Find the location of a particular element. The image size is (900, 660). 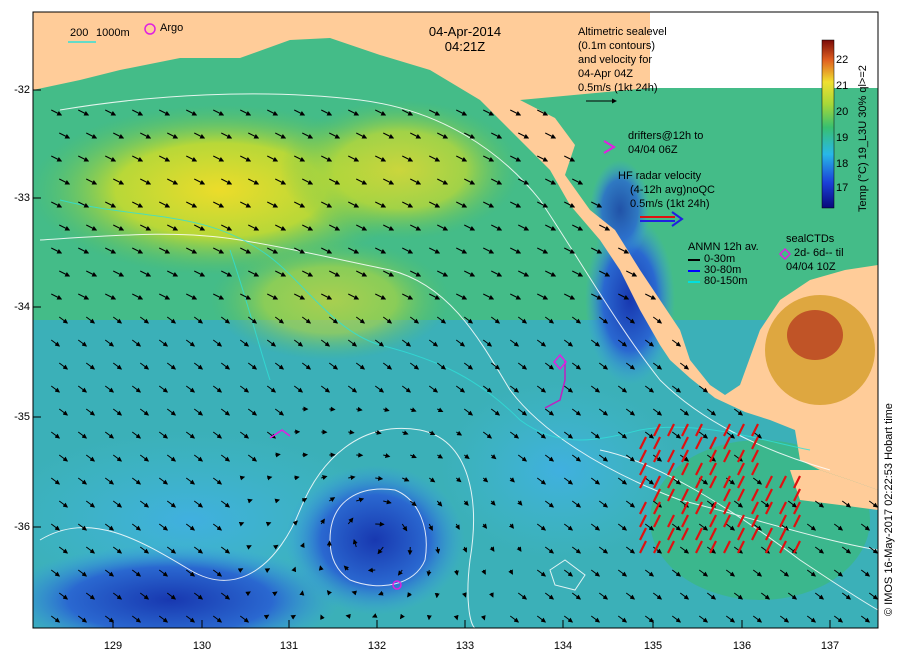

map-date: 04-Apr-2014 is located at coordinates (465, 31).